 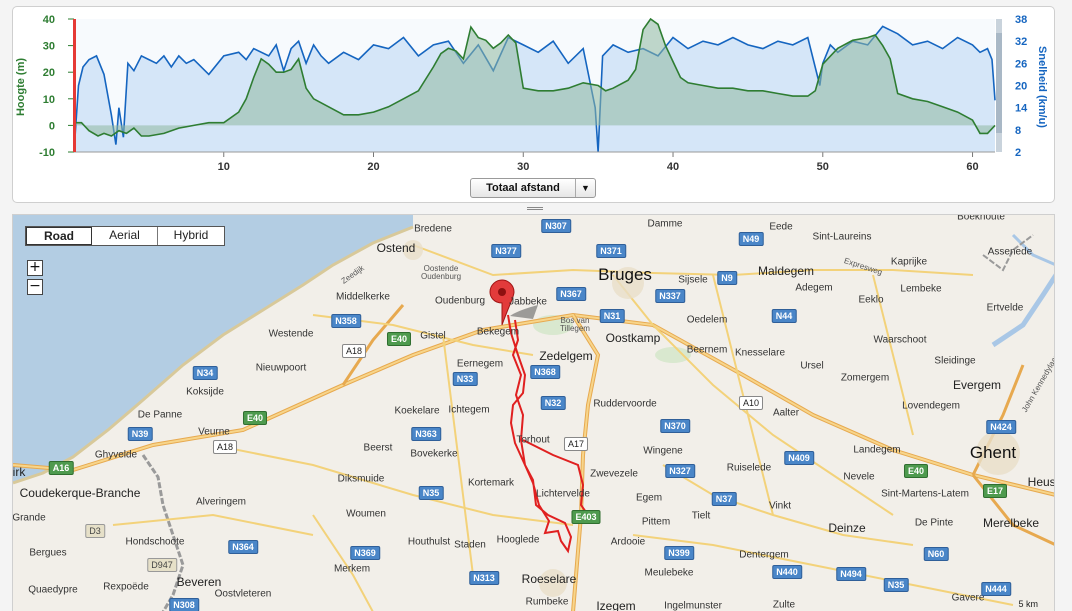 I want to click on place-label: Sijsele, so click(x=693, y=280).